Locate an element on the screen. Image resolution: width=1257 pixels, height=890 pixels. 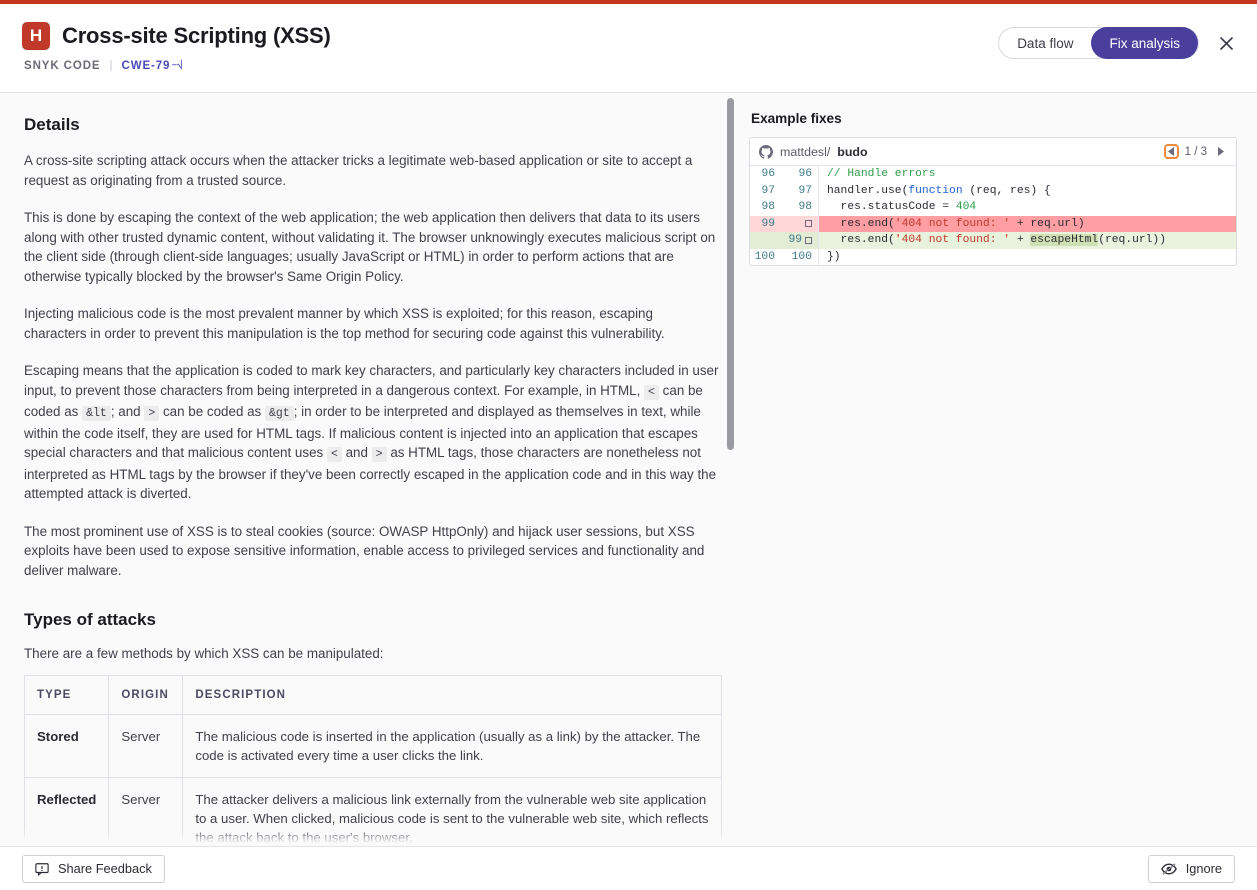
code-line-text: // Handle errors is located at coordinates (1027, 174).